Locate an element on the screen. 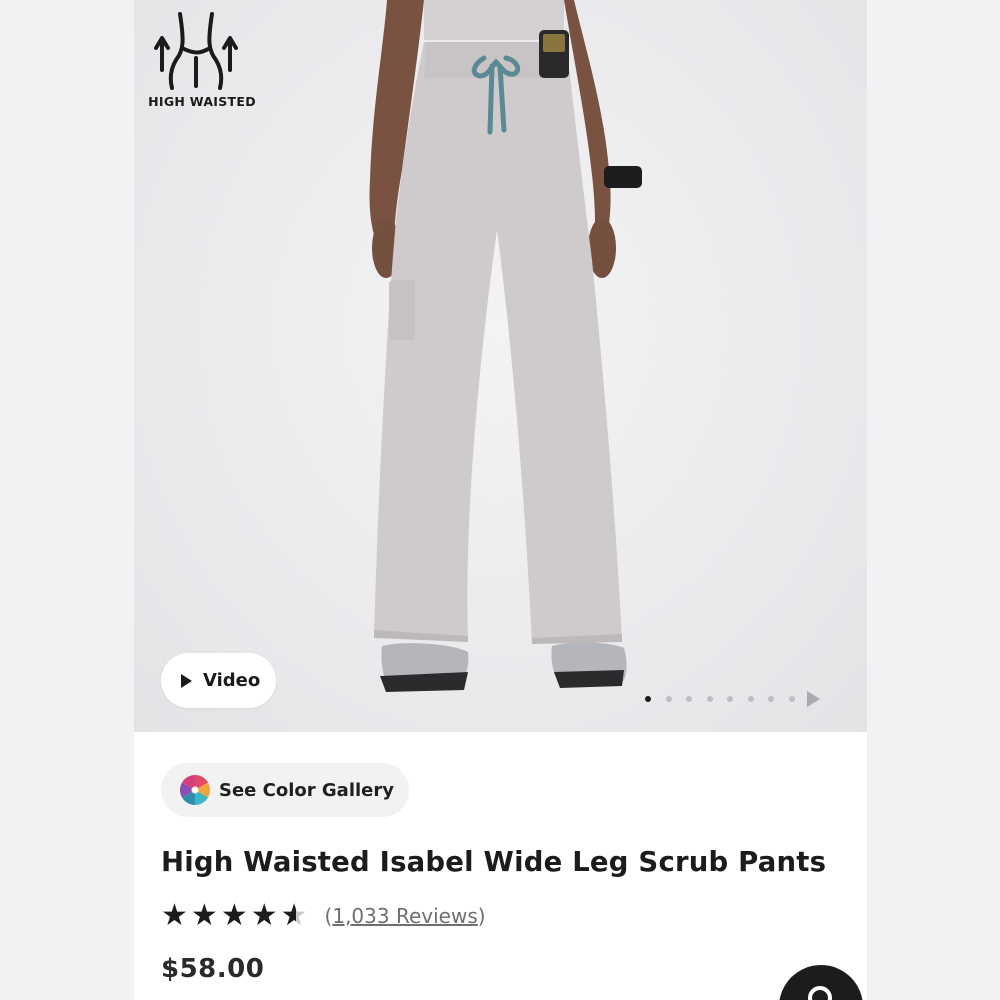 The height and width of the screenshot is (1000, 1000). color-gallery-button: See Color Gallery is located at coordinates (285, 790).